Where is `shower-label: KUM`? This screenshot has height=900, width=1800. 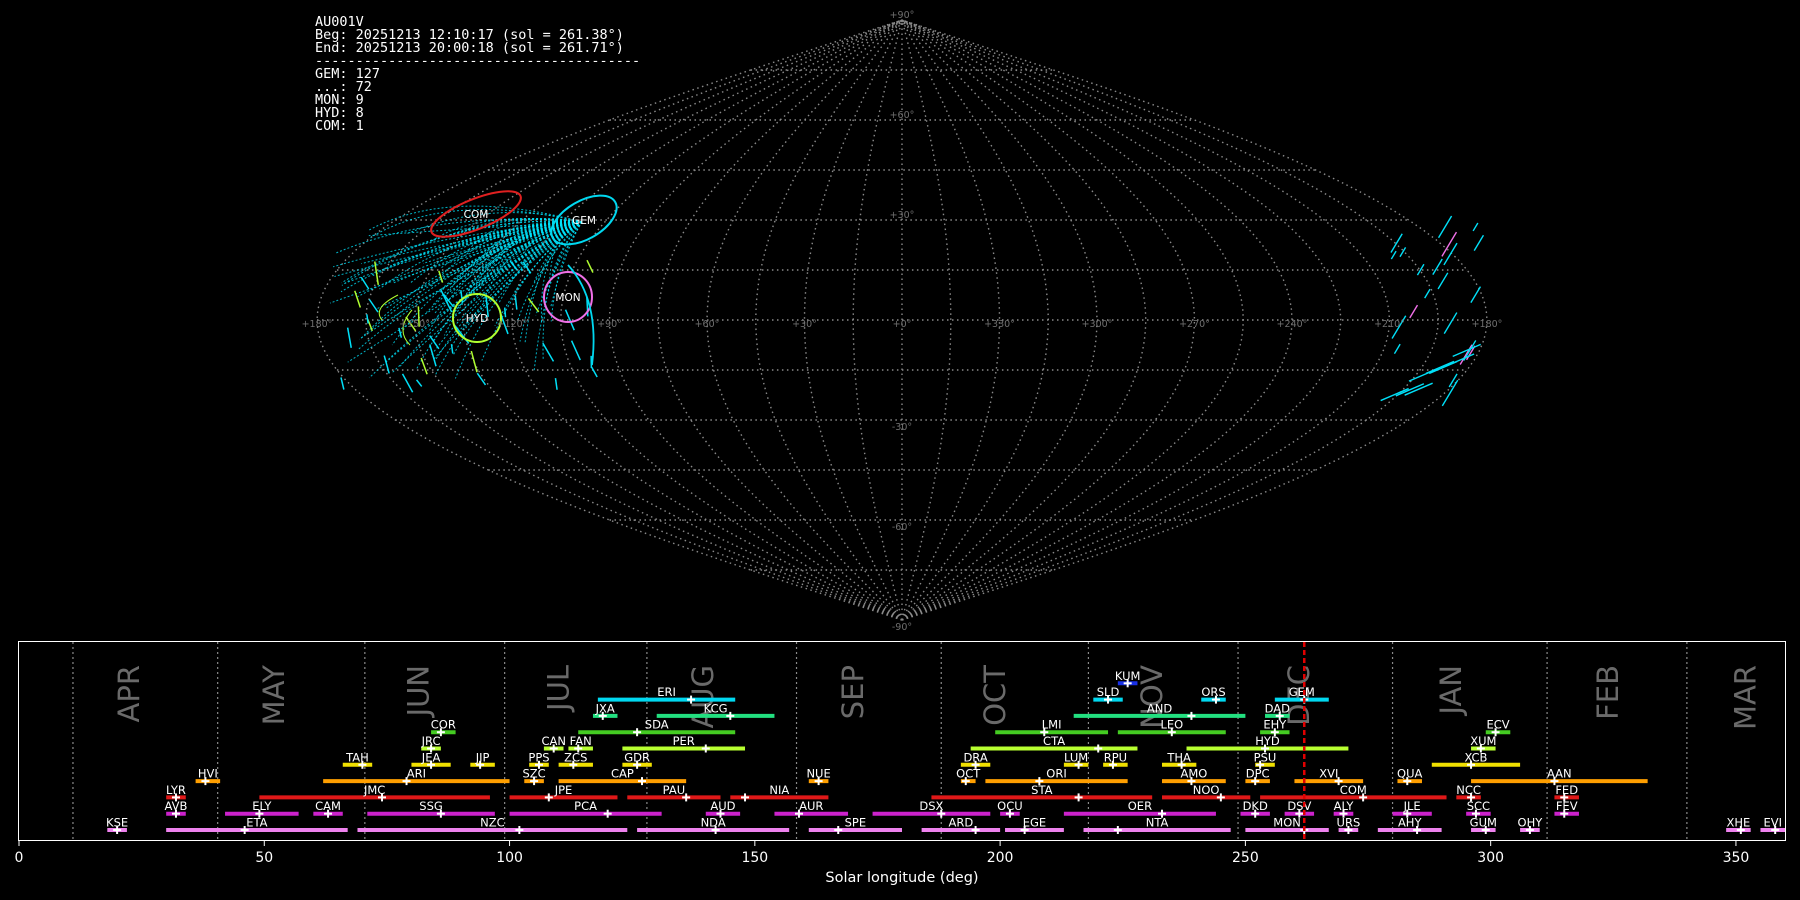 shower-label: KUM is located at coordinates (1128, 676).